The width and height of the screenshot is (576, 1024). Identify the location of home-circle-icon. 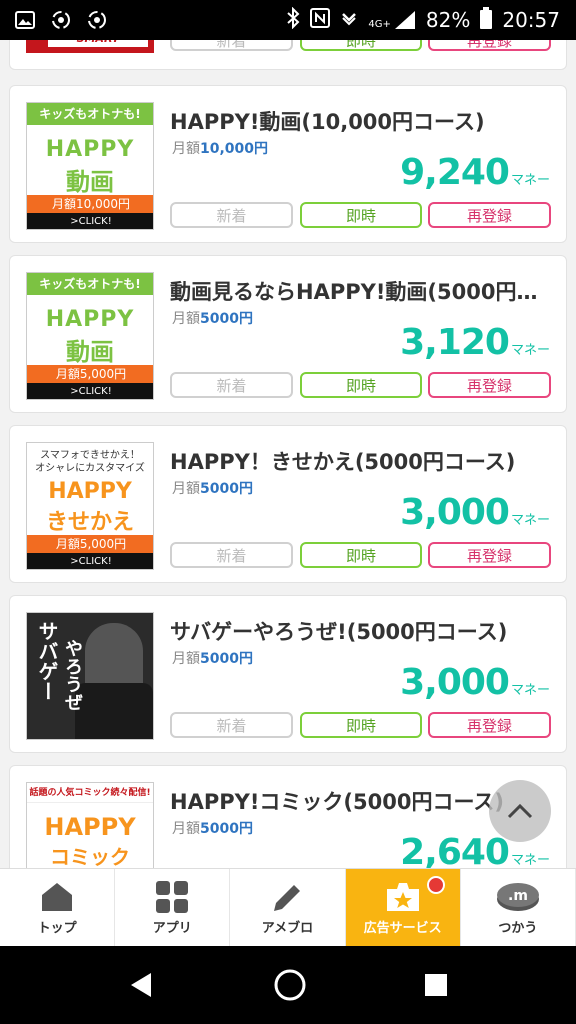
(290, 985).